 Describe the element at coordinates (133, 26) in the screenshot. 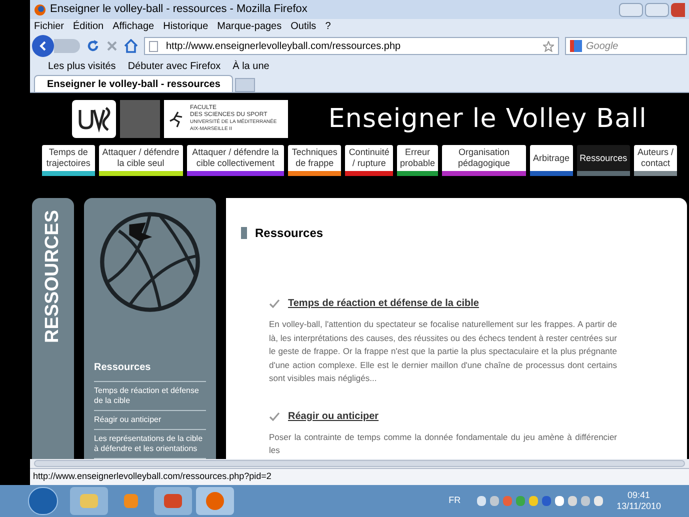

I see `menu-item: Affichage` at that location.